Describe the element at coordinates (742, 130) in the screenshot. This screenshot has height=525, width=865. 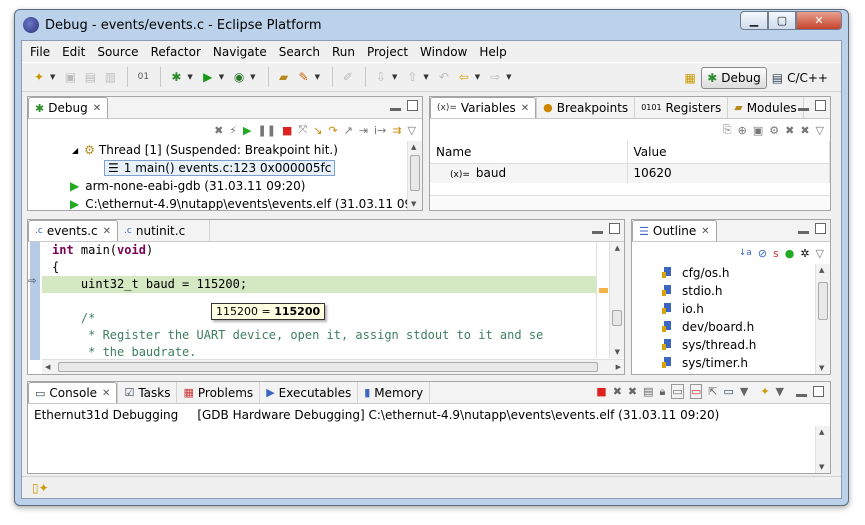
I see `show-logical-structure-icon: ⊕` at that location.